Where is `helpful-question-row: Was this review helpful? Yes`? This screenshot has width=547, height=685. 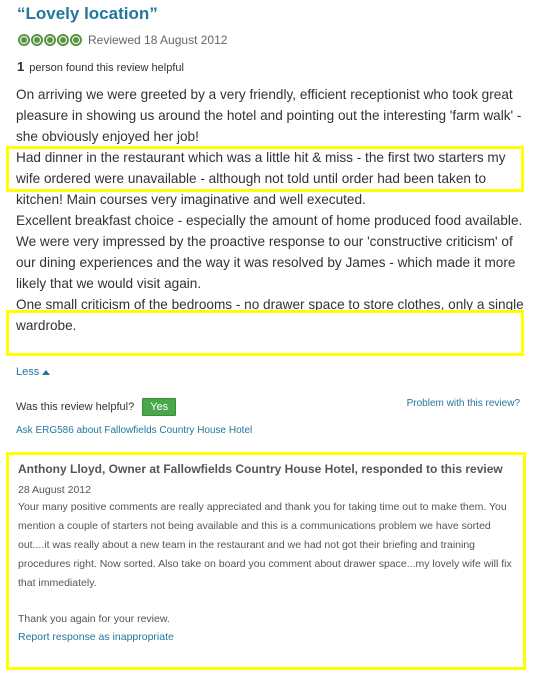
helpful-question-row: Was this review helpful? Yes is located at coordinates (96, 407).